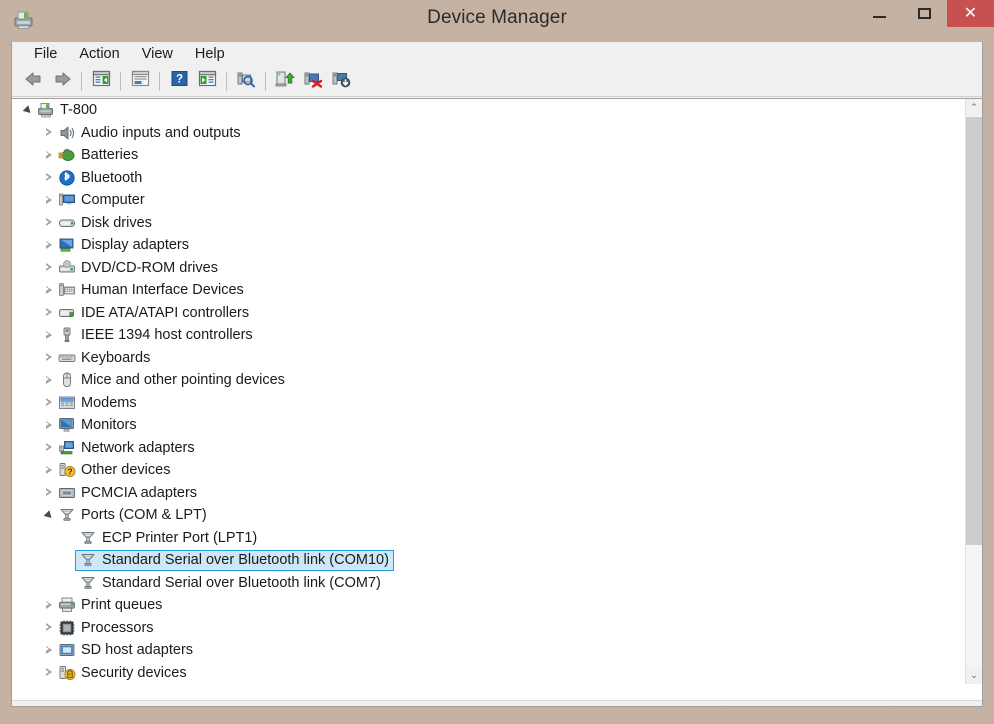  What do you see at coordinates (207, 81) in the screenshot?
I see `show-hide-action-pane-button` at bounding box center [207, 81].